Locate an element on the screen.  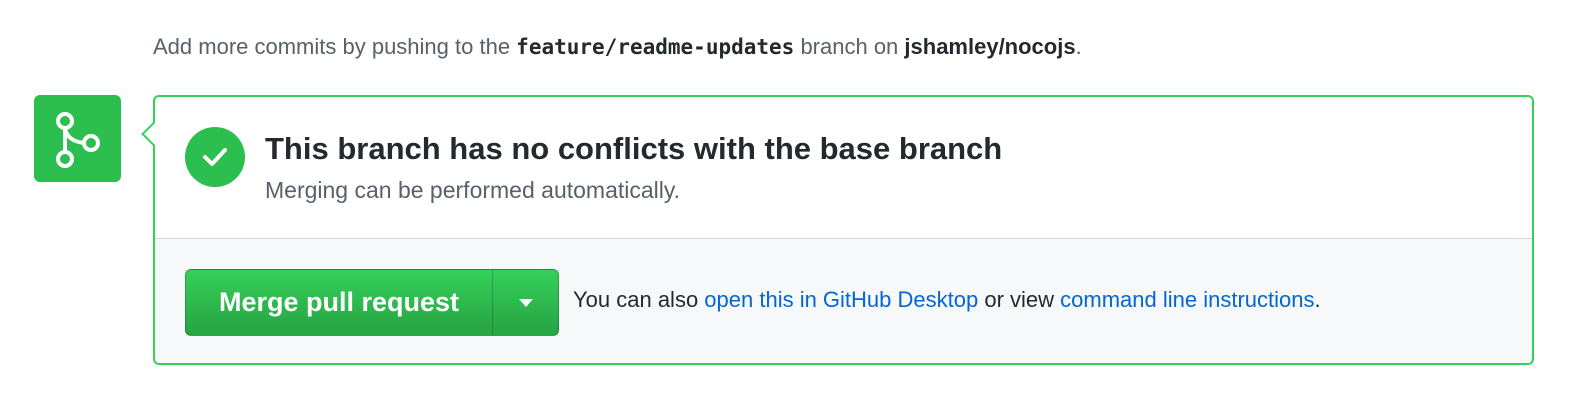
git-merge-icon-glyph is located at coordinates (77, 139).